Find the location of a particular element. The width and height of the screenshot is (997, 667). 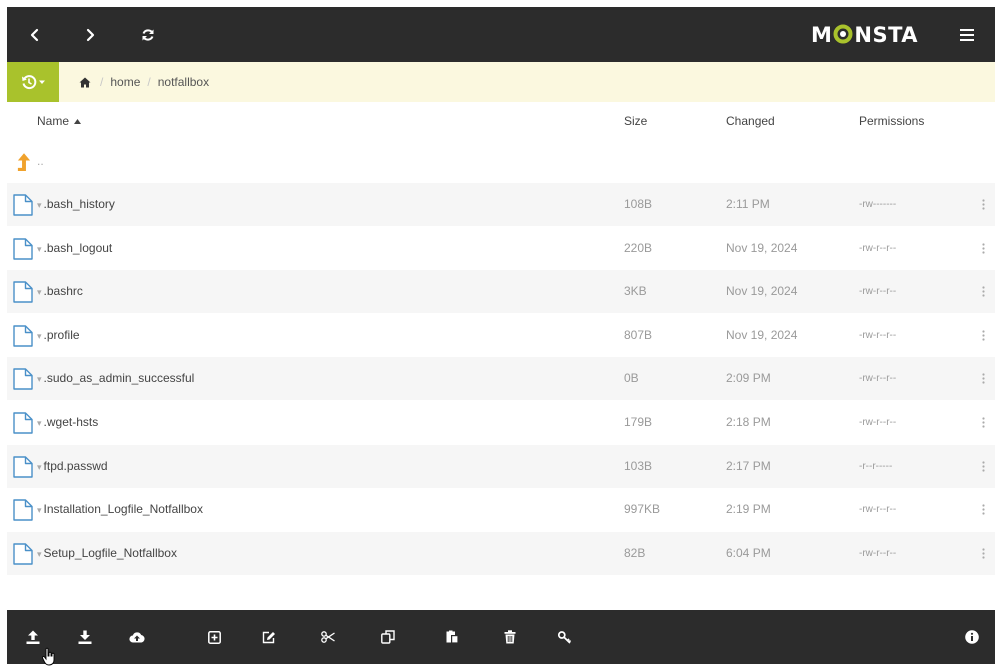

file-size: 179B is located at coordinates (638, 422).